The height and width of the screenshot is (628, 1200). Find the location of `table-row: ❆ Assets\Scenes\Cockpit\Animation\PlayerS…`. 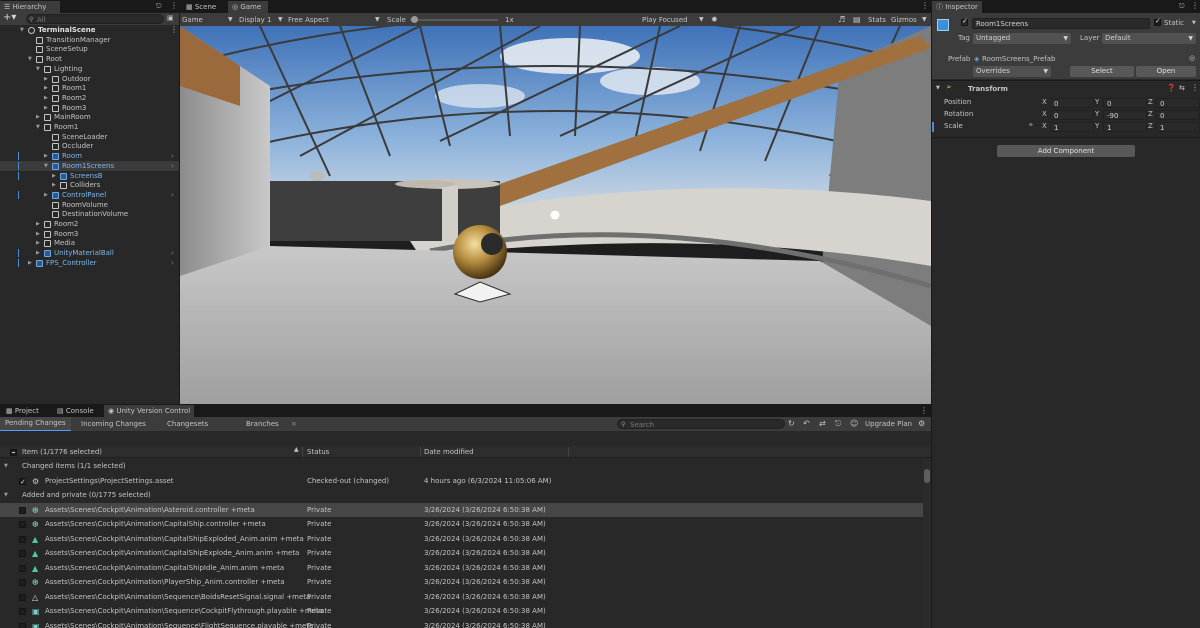

table-row: ❆ Assets\Scenes\Cockpit\Animation\PlayerS… is located at coordinates (461, 582).